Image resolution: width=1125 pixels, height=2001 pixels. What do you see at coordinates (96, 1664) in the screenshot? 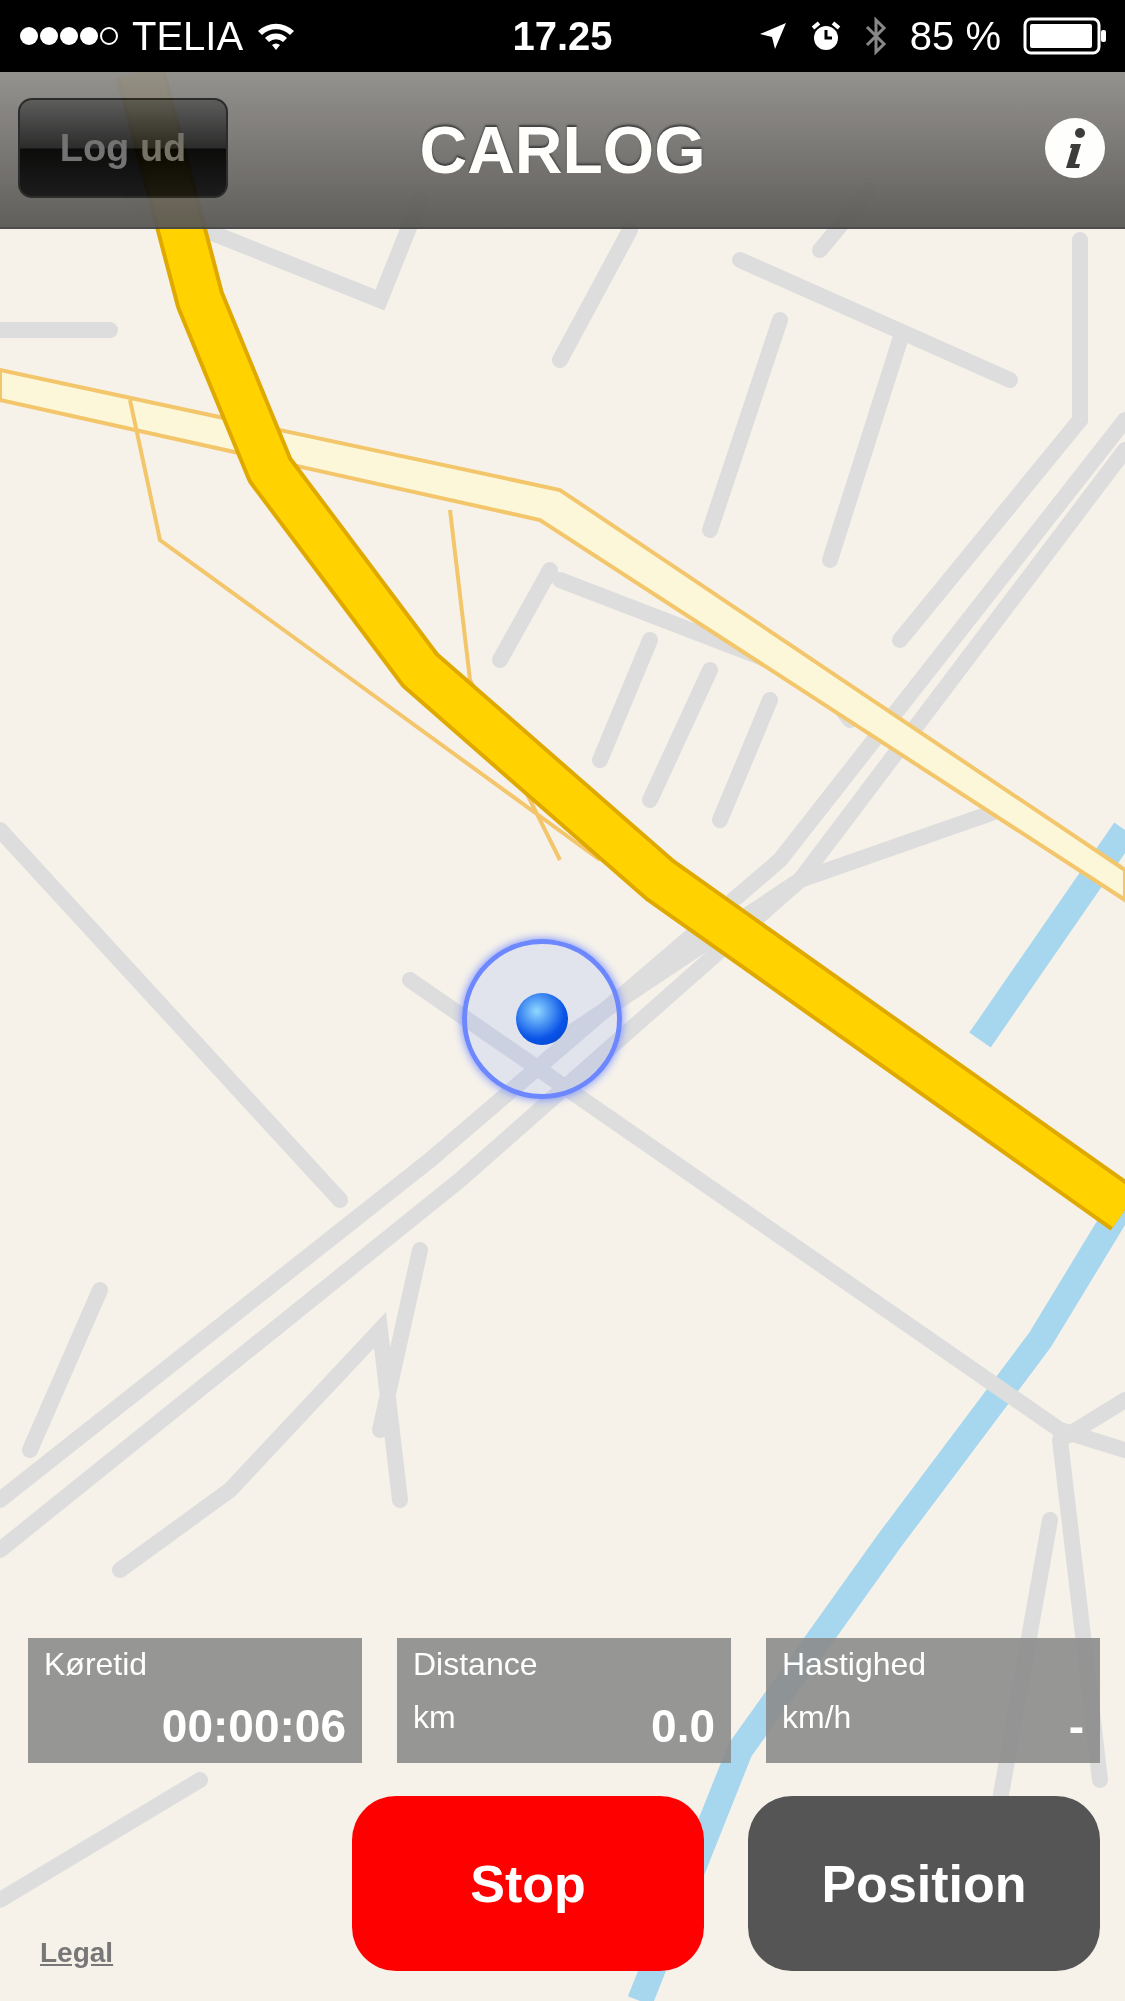
I see `stat-label: Køretid` at bounding box center [96, 1664].